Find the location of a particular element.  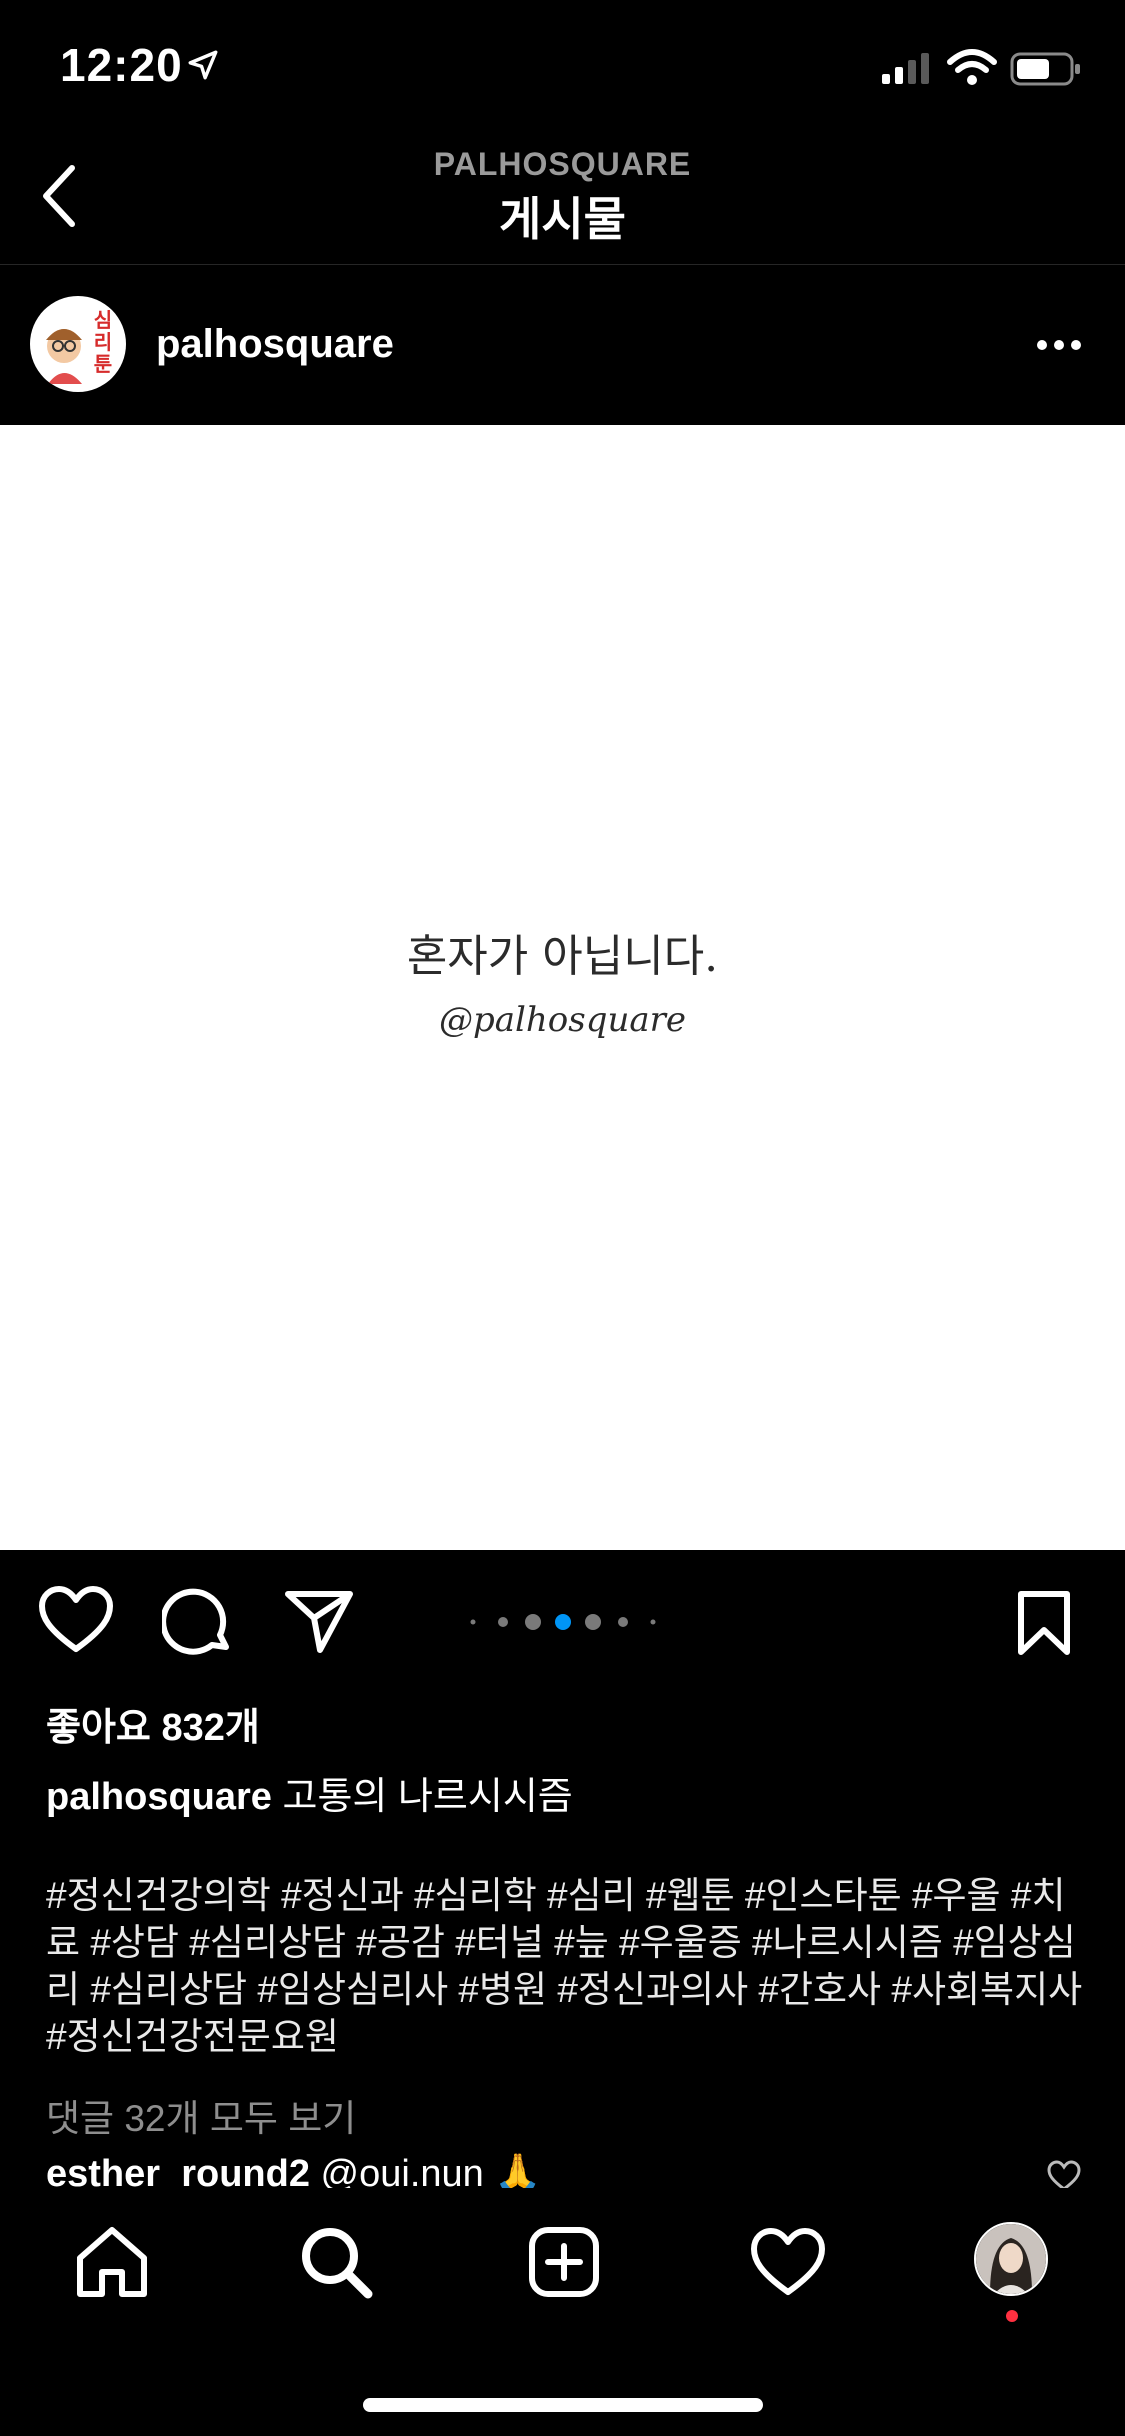

caption-text: 고통의 나르시시즘 is located at coordinates (427, 1797).